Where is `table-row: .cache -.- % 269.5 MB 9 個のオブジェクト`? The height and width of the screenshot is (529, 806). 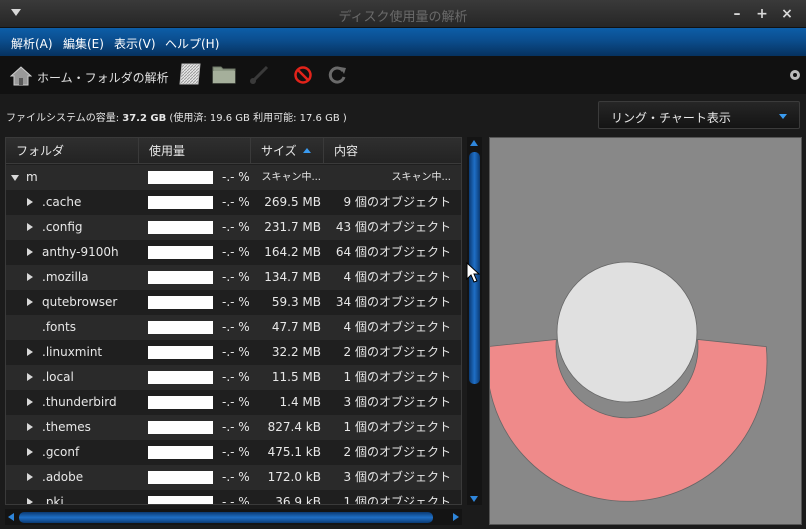
table-row: .cache -.- % 269.5 MB 9 個のオブジェクト is located at coordinates (233, 202).